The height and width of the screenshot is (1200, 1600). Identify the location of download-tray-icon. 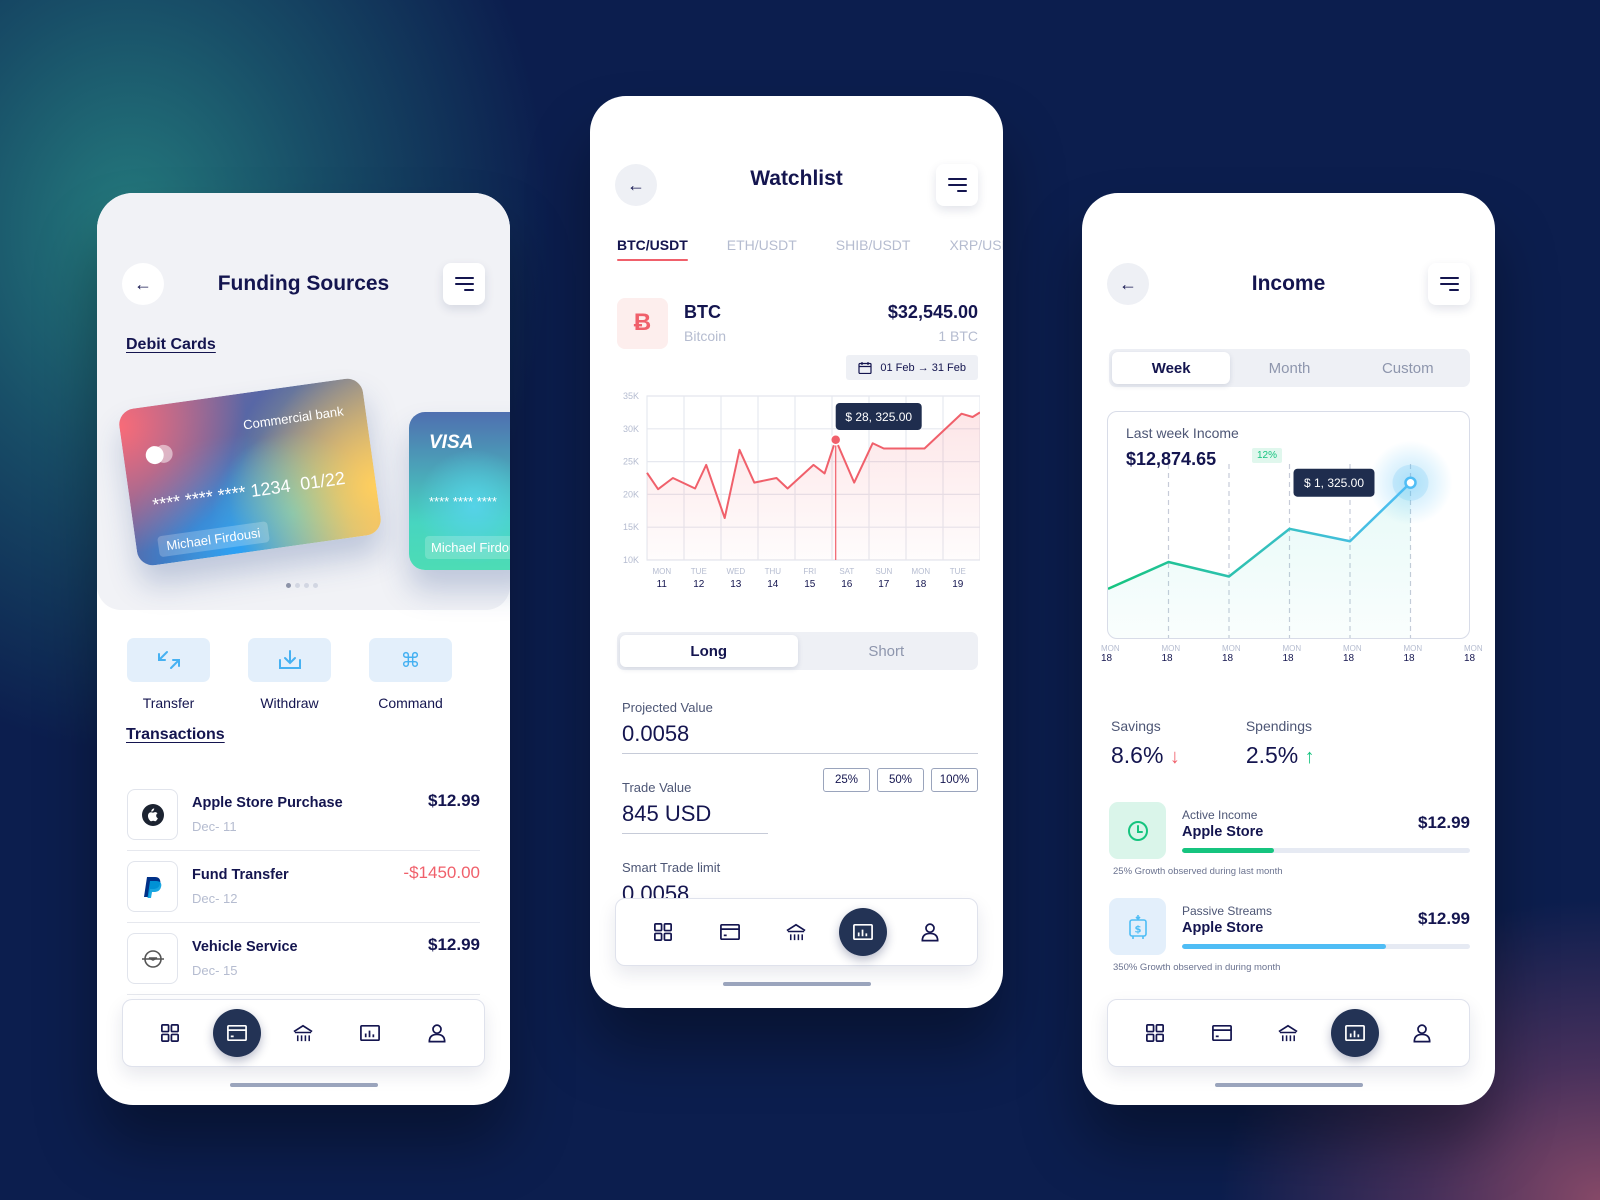
(289, 660).